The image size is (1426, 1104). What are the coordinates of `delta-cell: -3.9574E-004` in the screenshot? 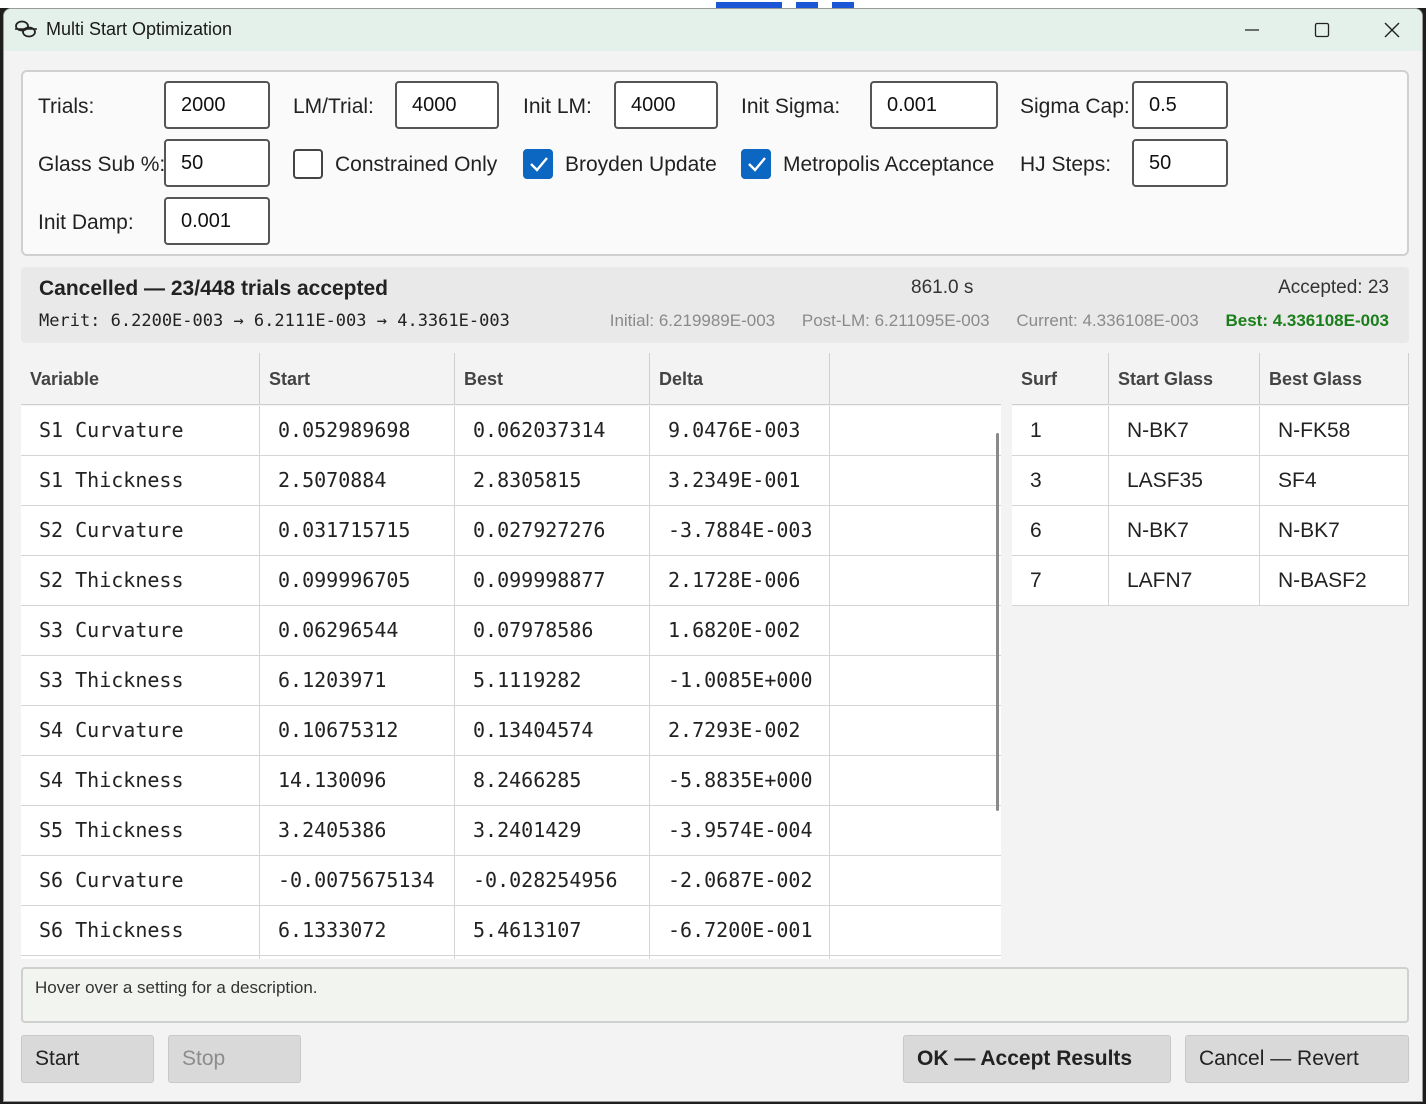 It's located at (740, 830).